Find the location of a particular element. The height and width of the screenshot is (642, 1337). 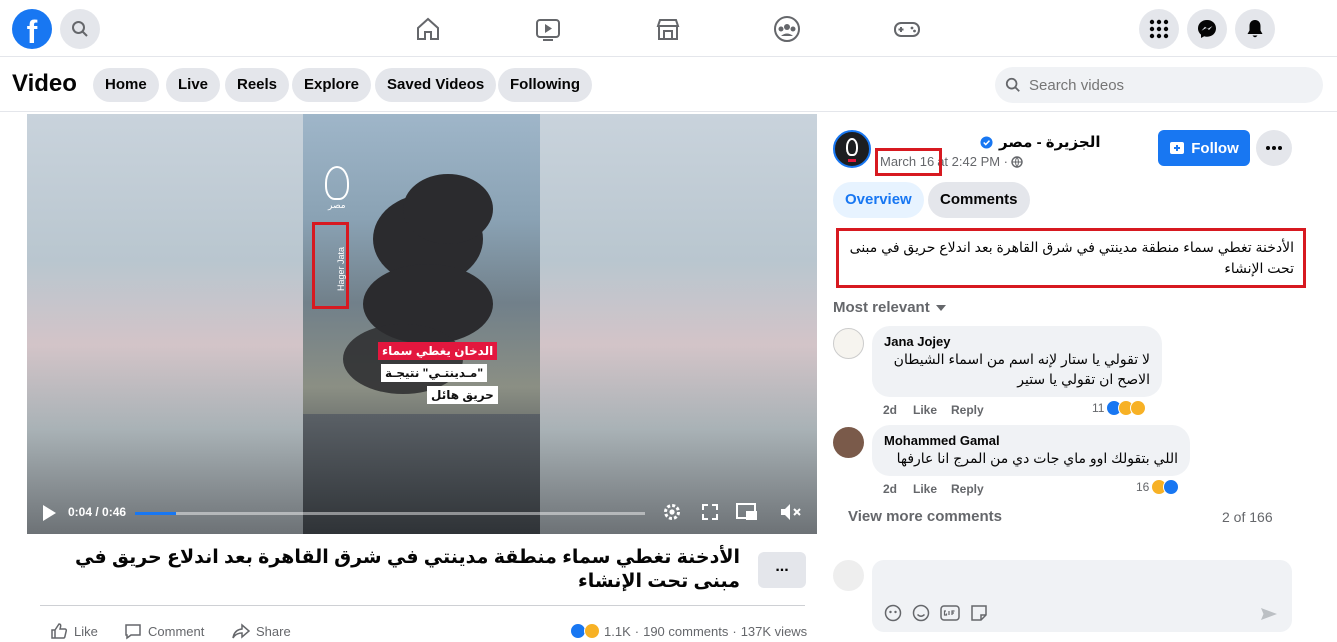

follow-button: Follow is located at coordinates (1204, 148).